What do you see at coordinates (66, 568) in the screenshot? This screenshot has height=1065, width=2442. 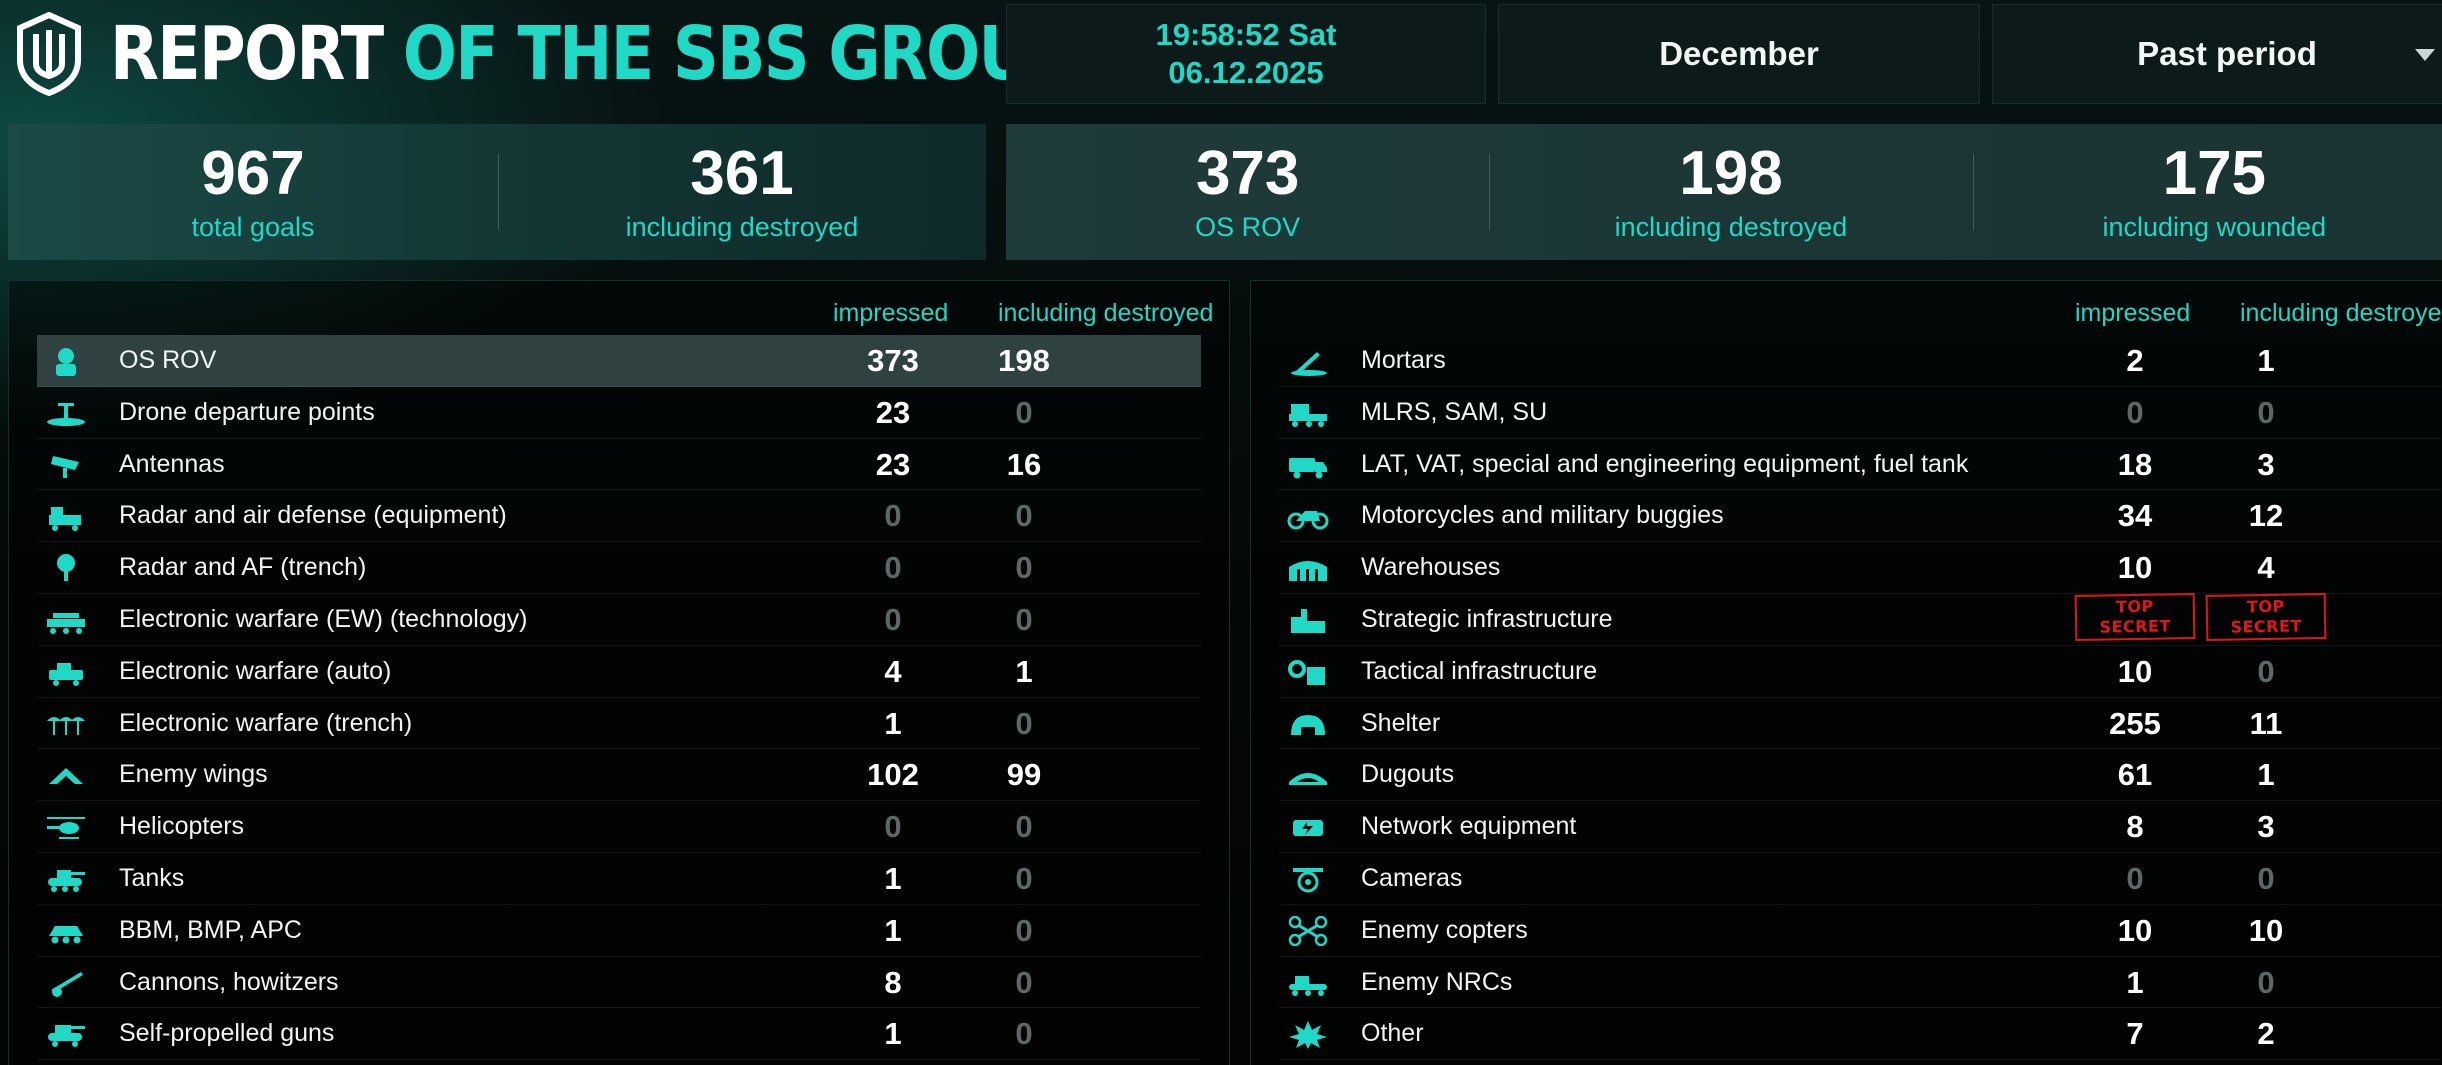 I see `radar-trench-icon` at bounding box center [66, 568].